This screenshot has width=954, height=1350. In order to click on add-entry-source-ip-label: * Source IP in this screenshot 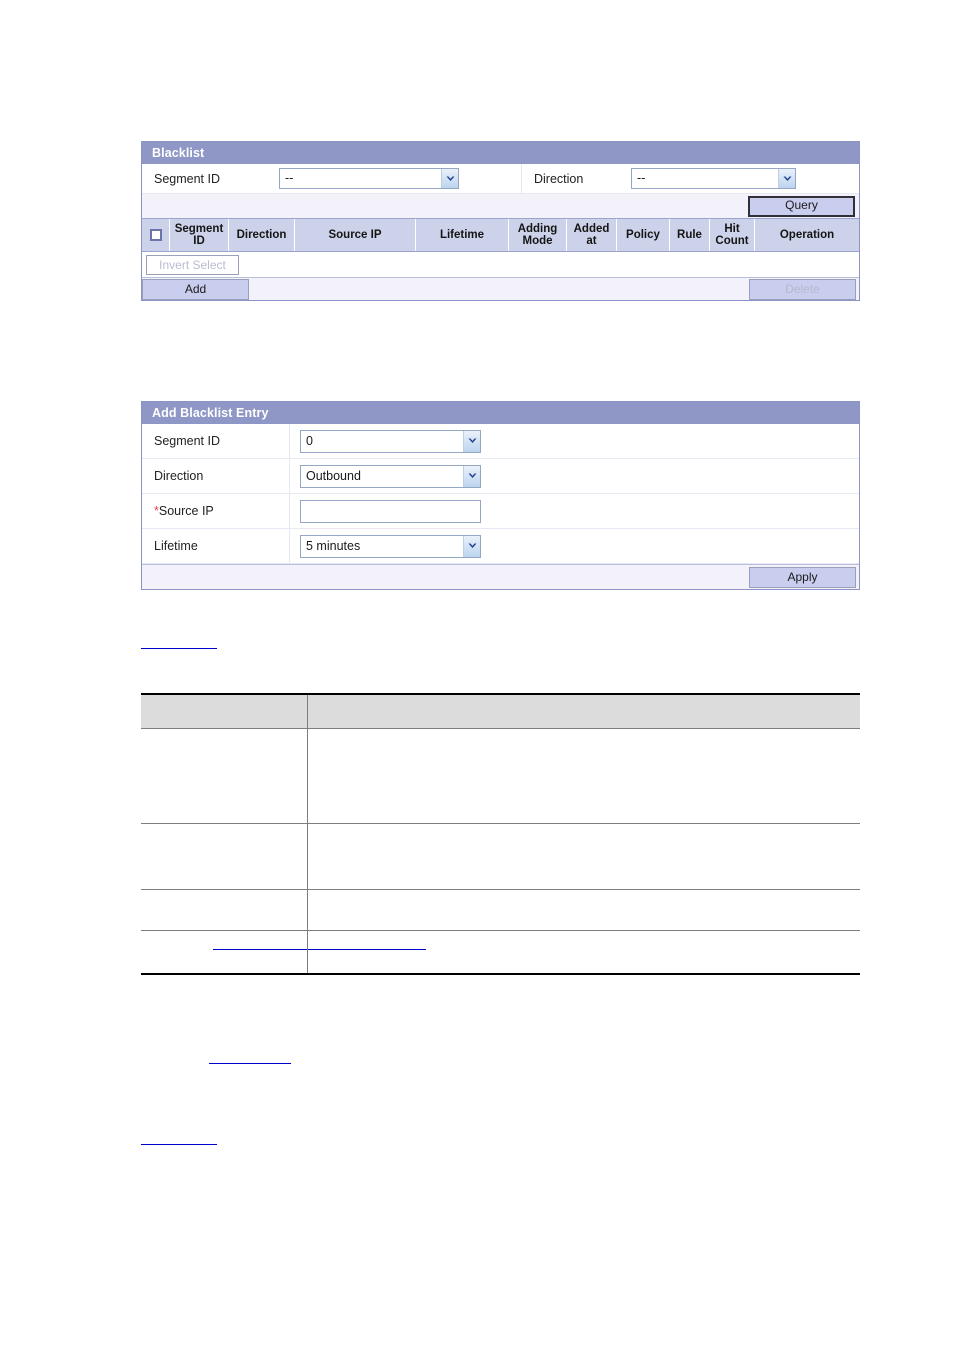, I will do `click(215, 511)`.